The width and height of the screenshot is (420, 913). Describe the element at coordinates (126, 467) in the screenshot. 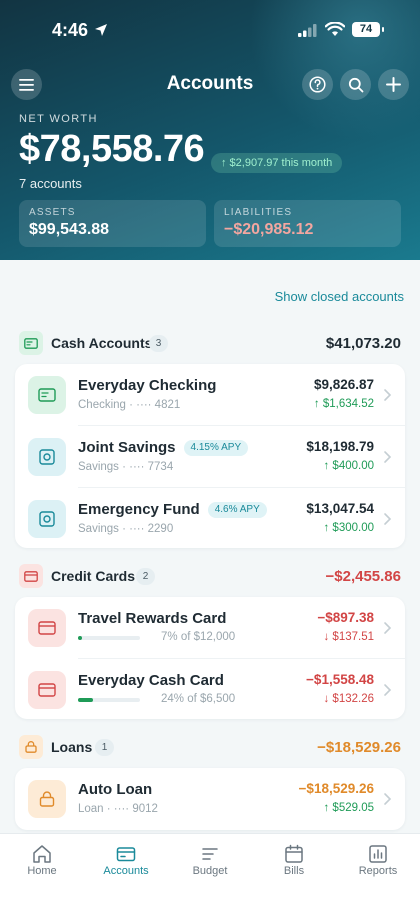

I see `account-subtitle: Savings · ···· 7734` at that location.